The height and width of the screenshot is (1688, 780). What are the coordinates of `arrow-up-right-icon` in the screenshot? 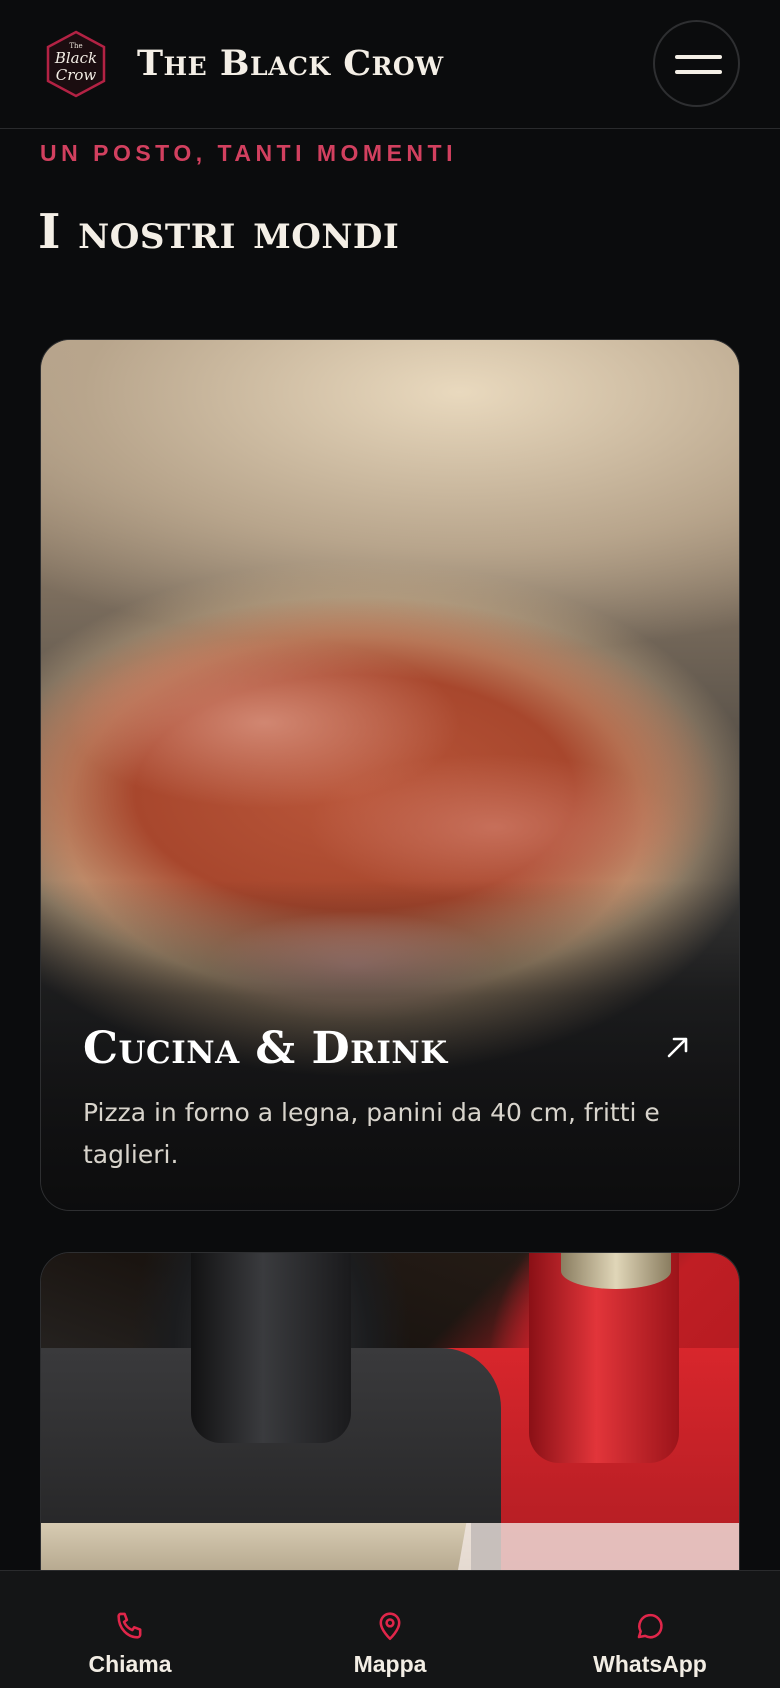 It's located at (677, 1047).